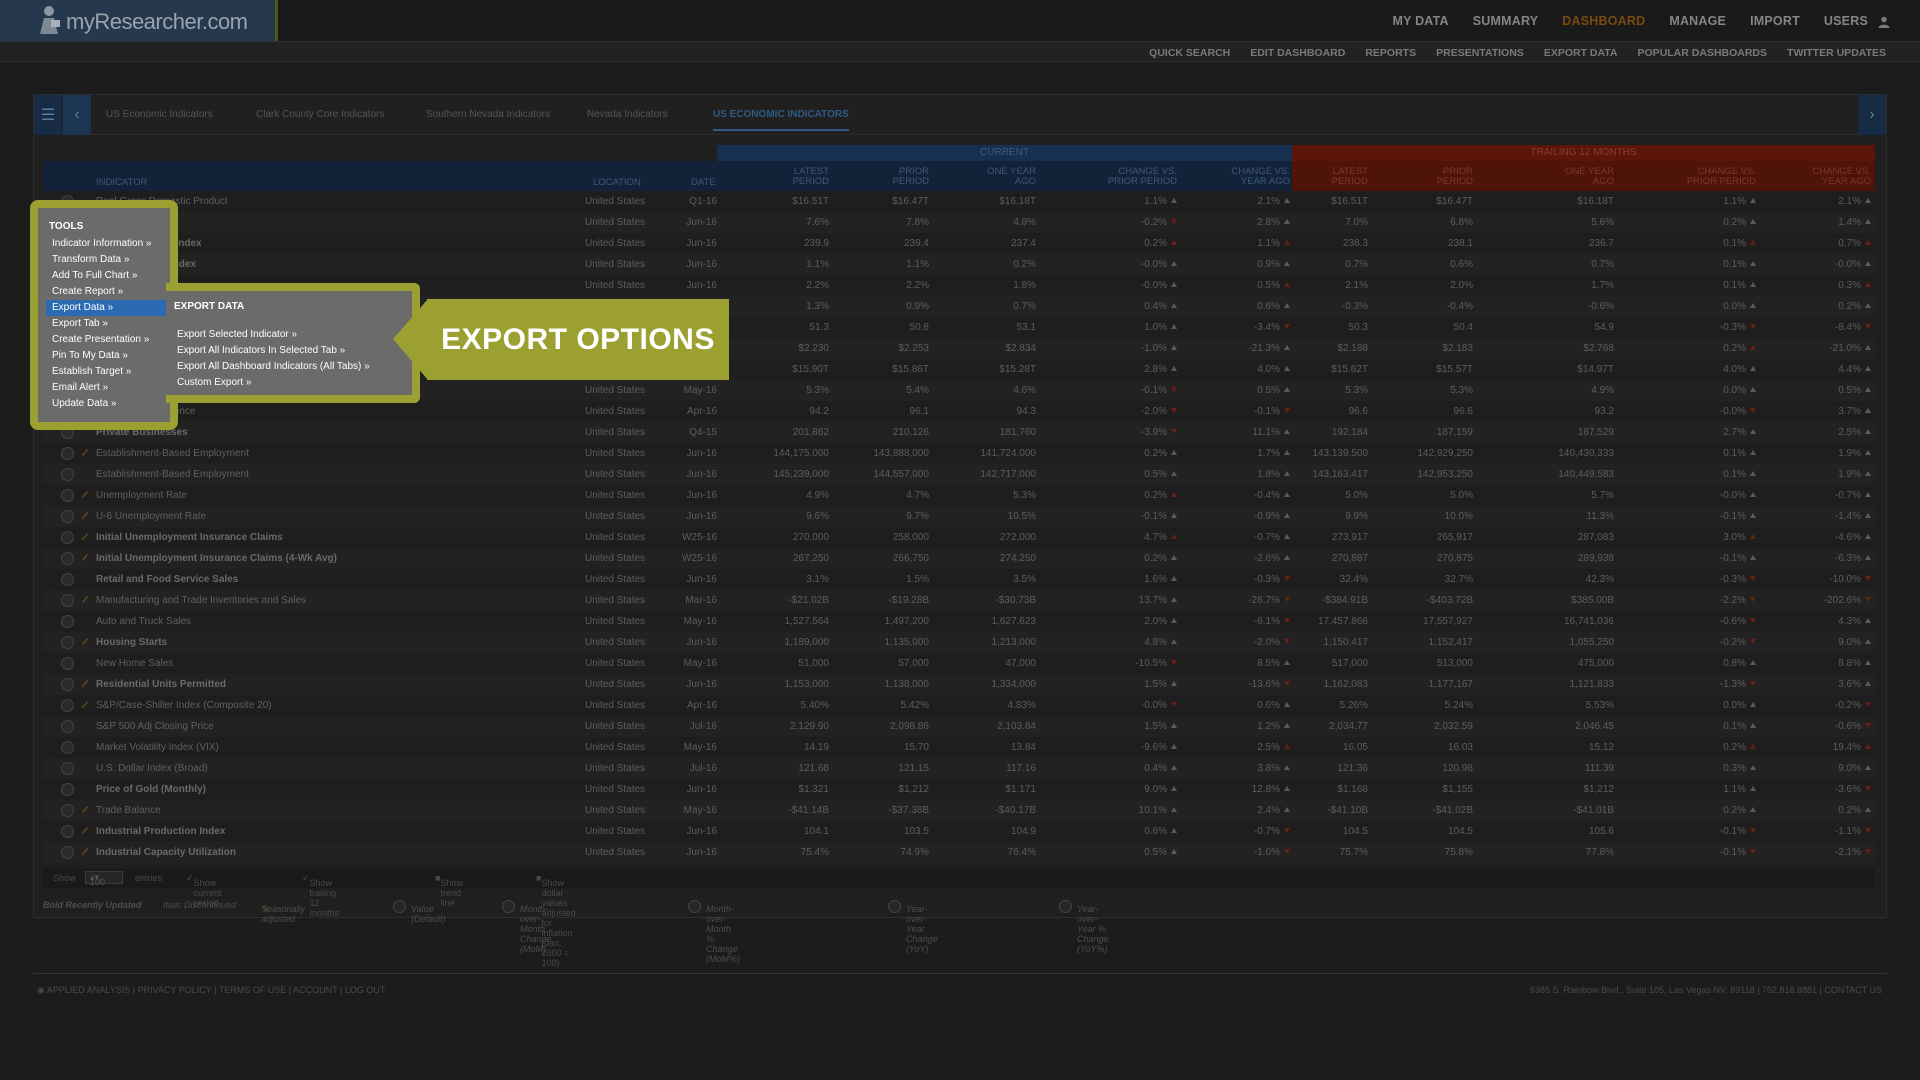  I want to click on tools-item-8: Establish Target », so click(108, 372).